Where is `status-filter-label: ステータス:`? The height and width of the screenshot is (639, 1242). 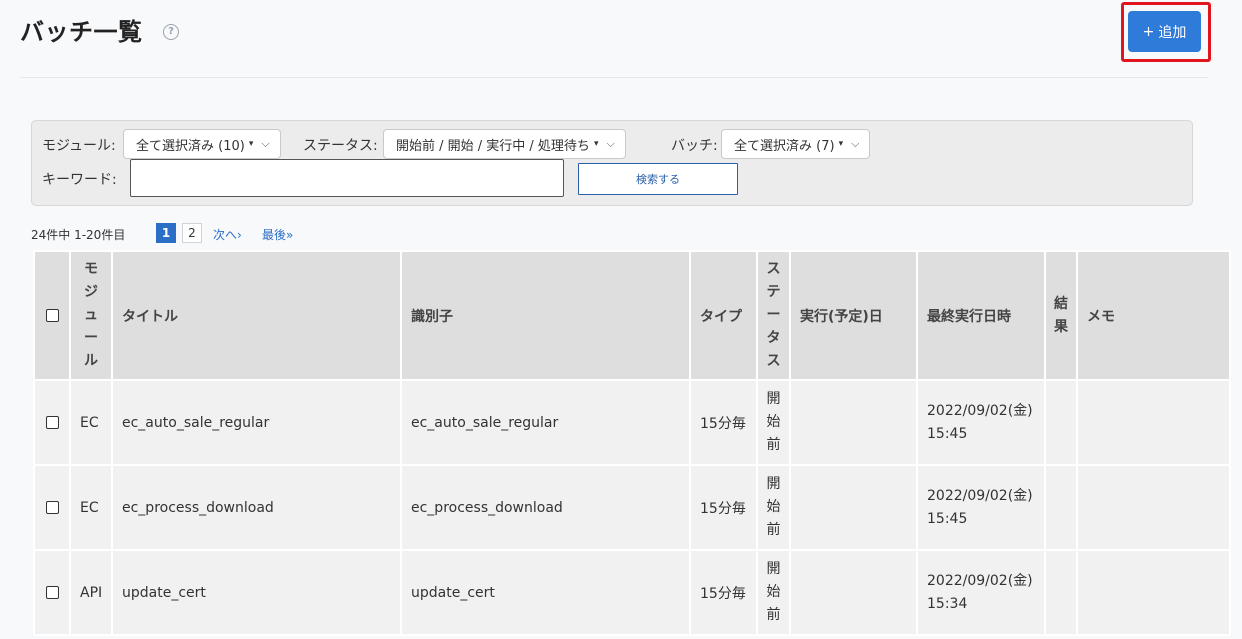 status-filter-label: ステータス: is located at coordinates (340, 146).